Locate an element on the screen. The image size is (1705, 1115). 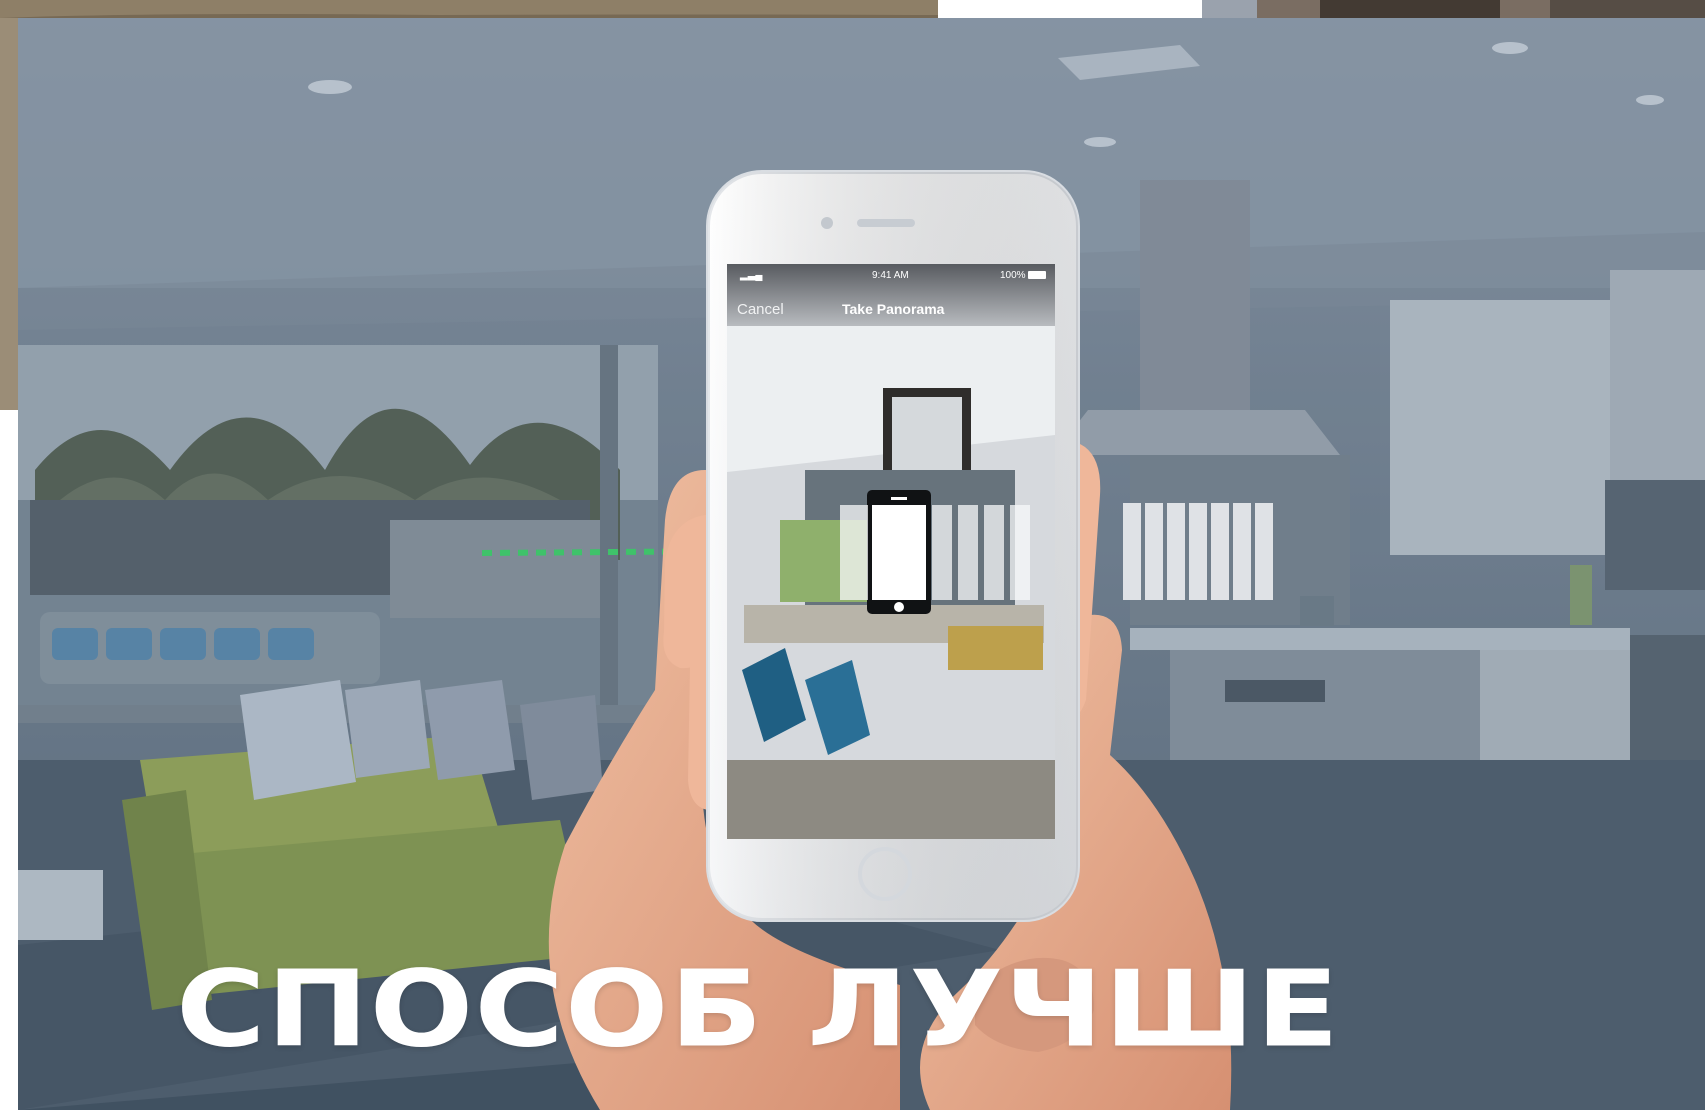
cancel-button: Cancel is located at coordinates (760, 309).